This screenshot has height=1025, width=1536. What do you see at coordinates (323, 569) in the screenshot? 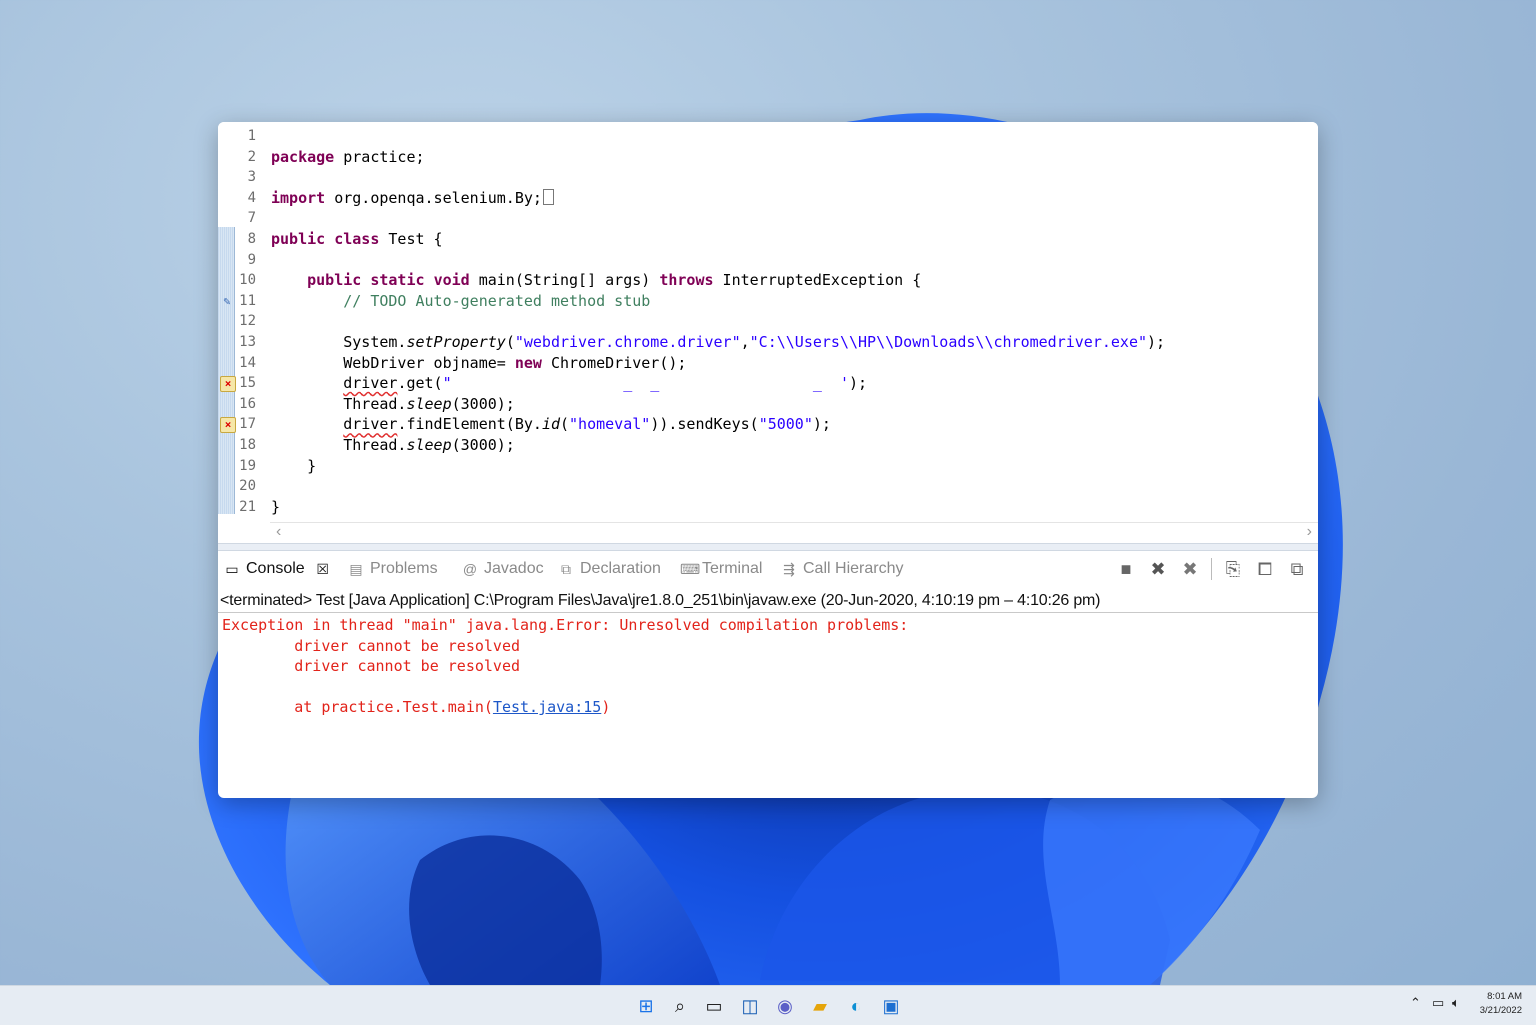
I see `close-icon: ☒` at bounding box center [323, 569].